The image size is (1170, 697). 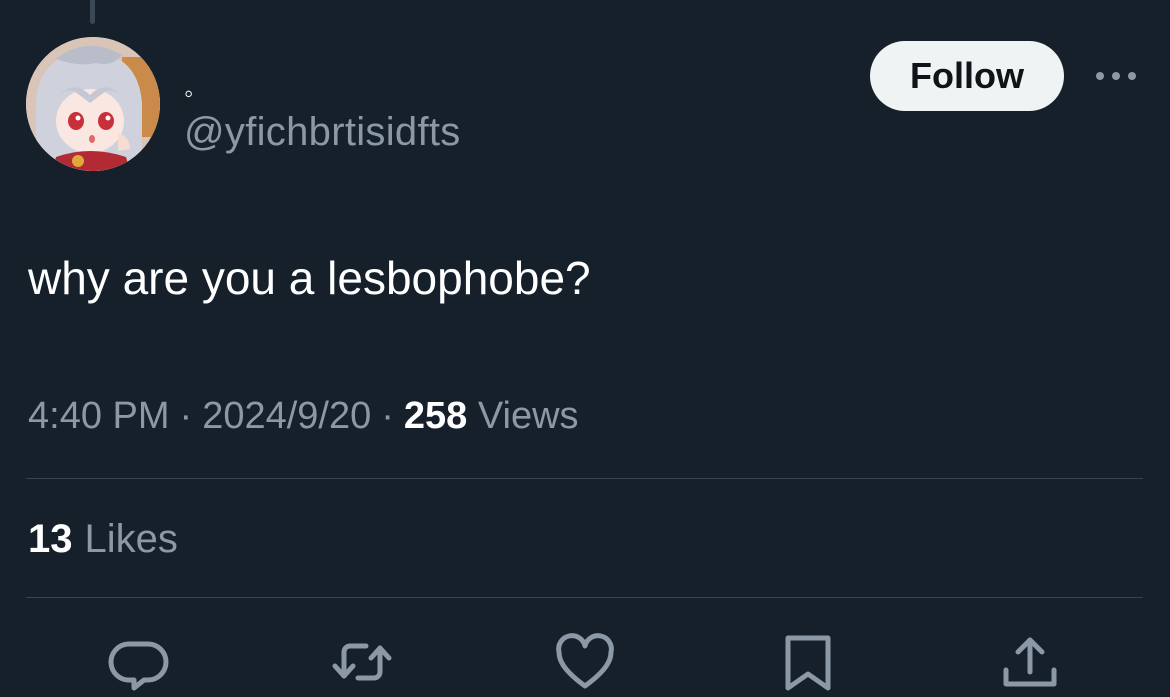 I want to click on retweet-icon, so click(x=362, y=662).